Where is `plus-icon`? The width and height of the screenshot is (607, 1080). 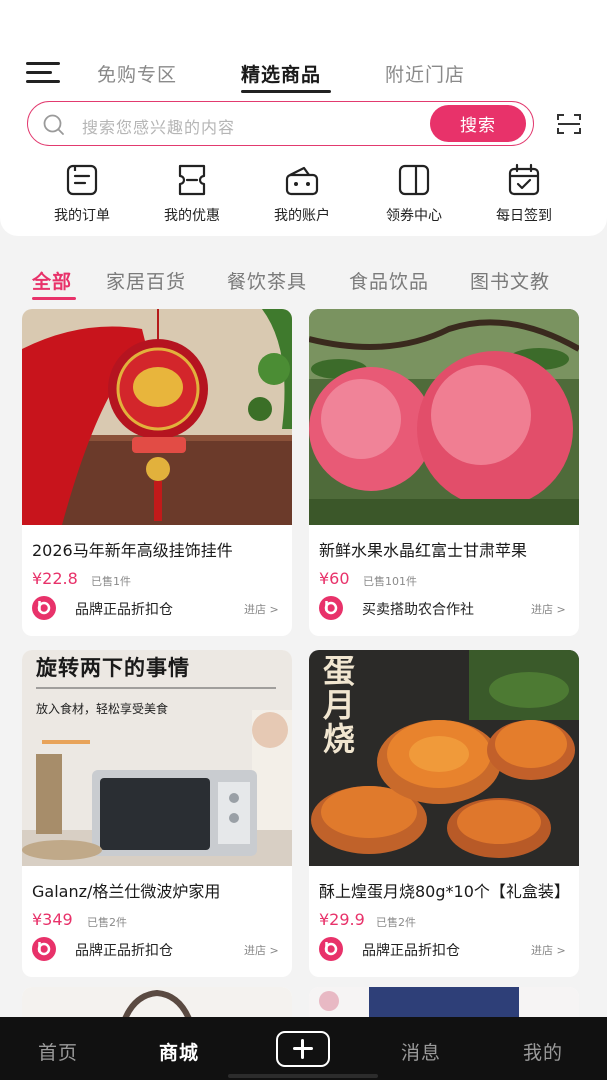
plus-icon is located at coordinates (303, 1049).